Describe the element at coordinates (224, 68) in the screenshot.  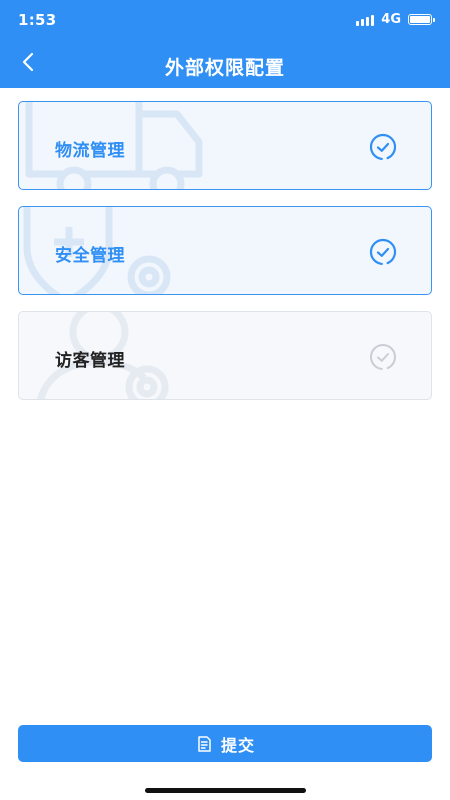
I see `page-title: 外部权限配置` at that location.